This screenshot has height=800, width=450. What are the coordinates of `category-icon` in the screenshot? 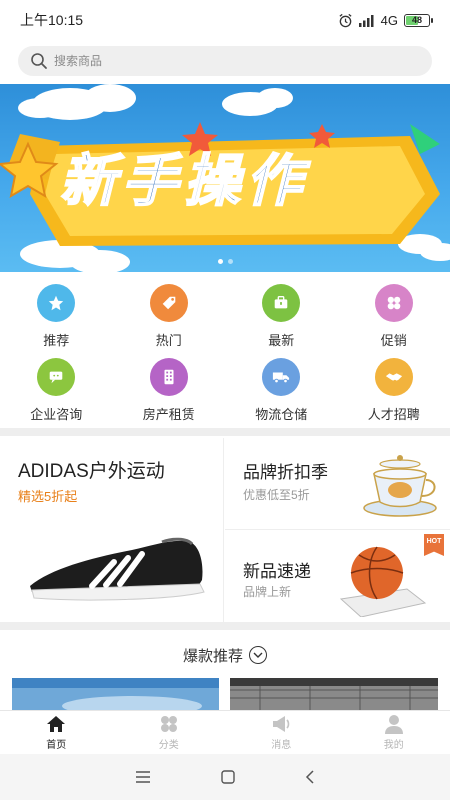 It's located at (168, 724).